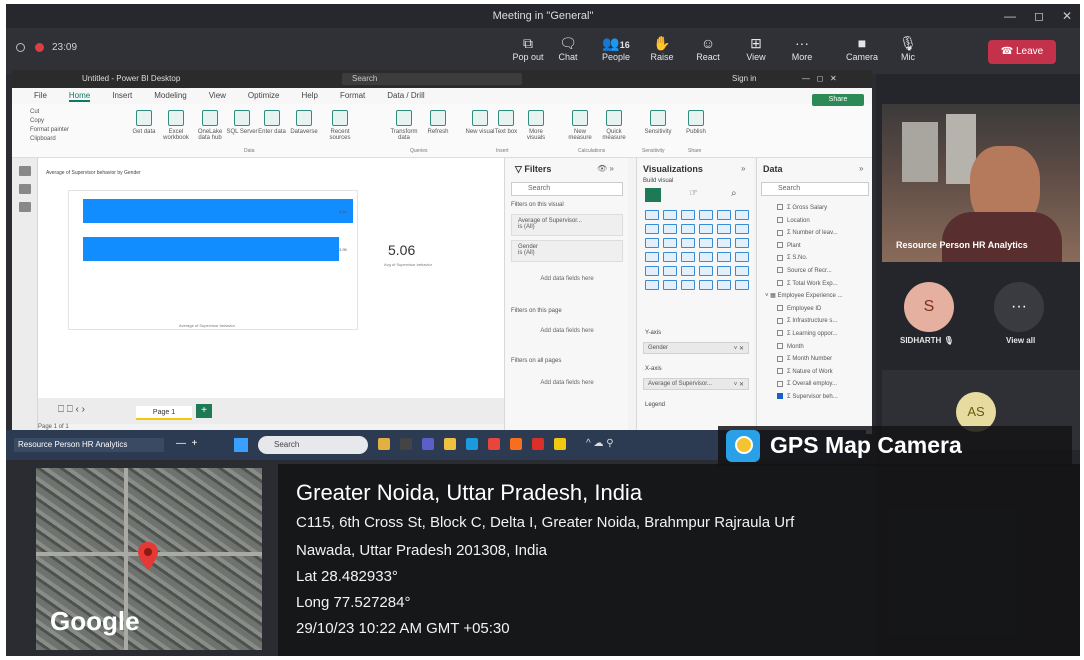  Describe the element at coordinates (734, 193) in the screenshot. I see `analytics-icon: ⌕` at that location.